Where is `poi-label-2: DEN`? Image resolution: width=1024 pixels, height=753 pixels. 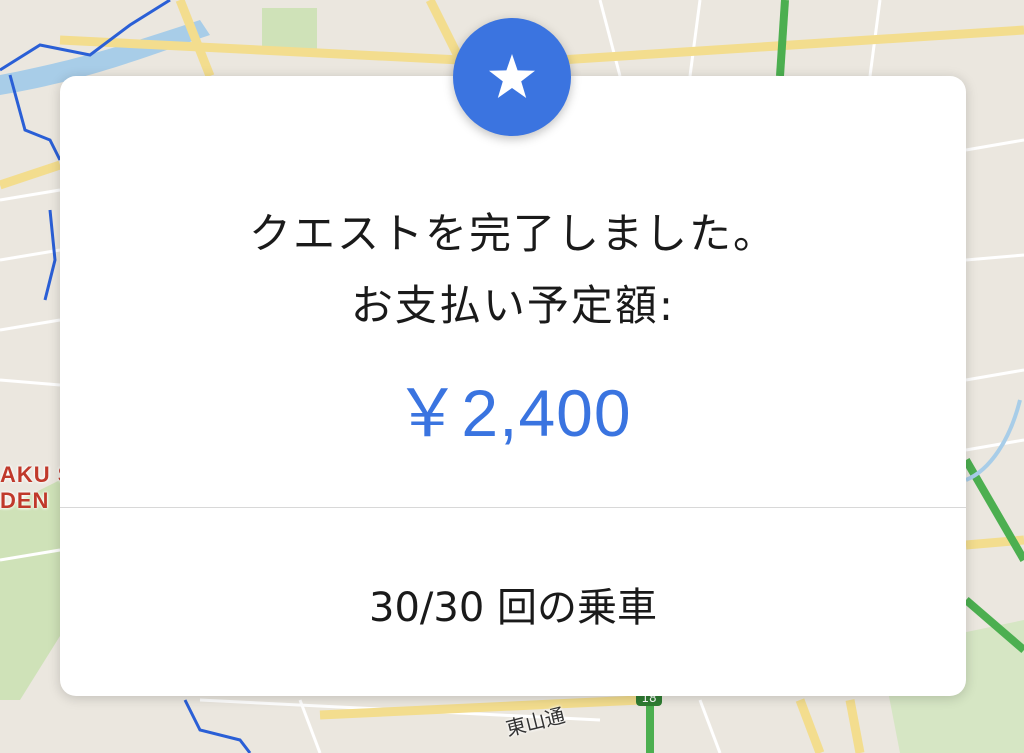 poi-label-2: DEN is located at coordinates (25, 500).